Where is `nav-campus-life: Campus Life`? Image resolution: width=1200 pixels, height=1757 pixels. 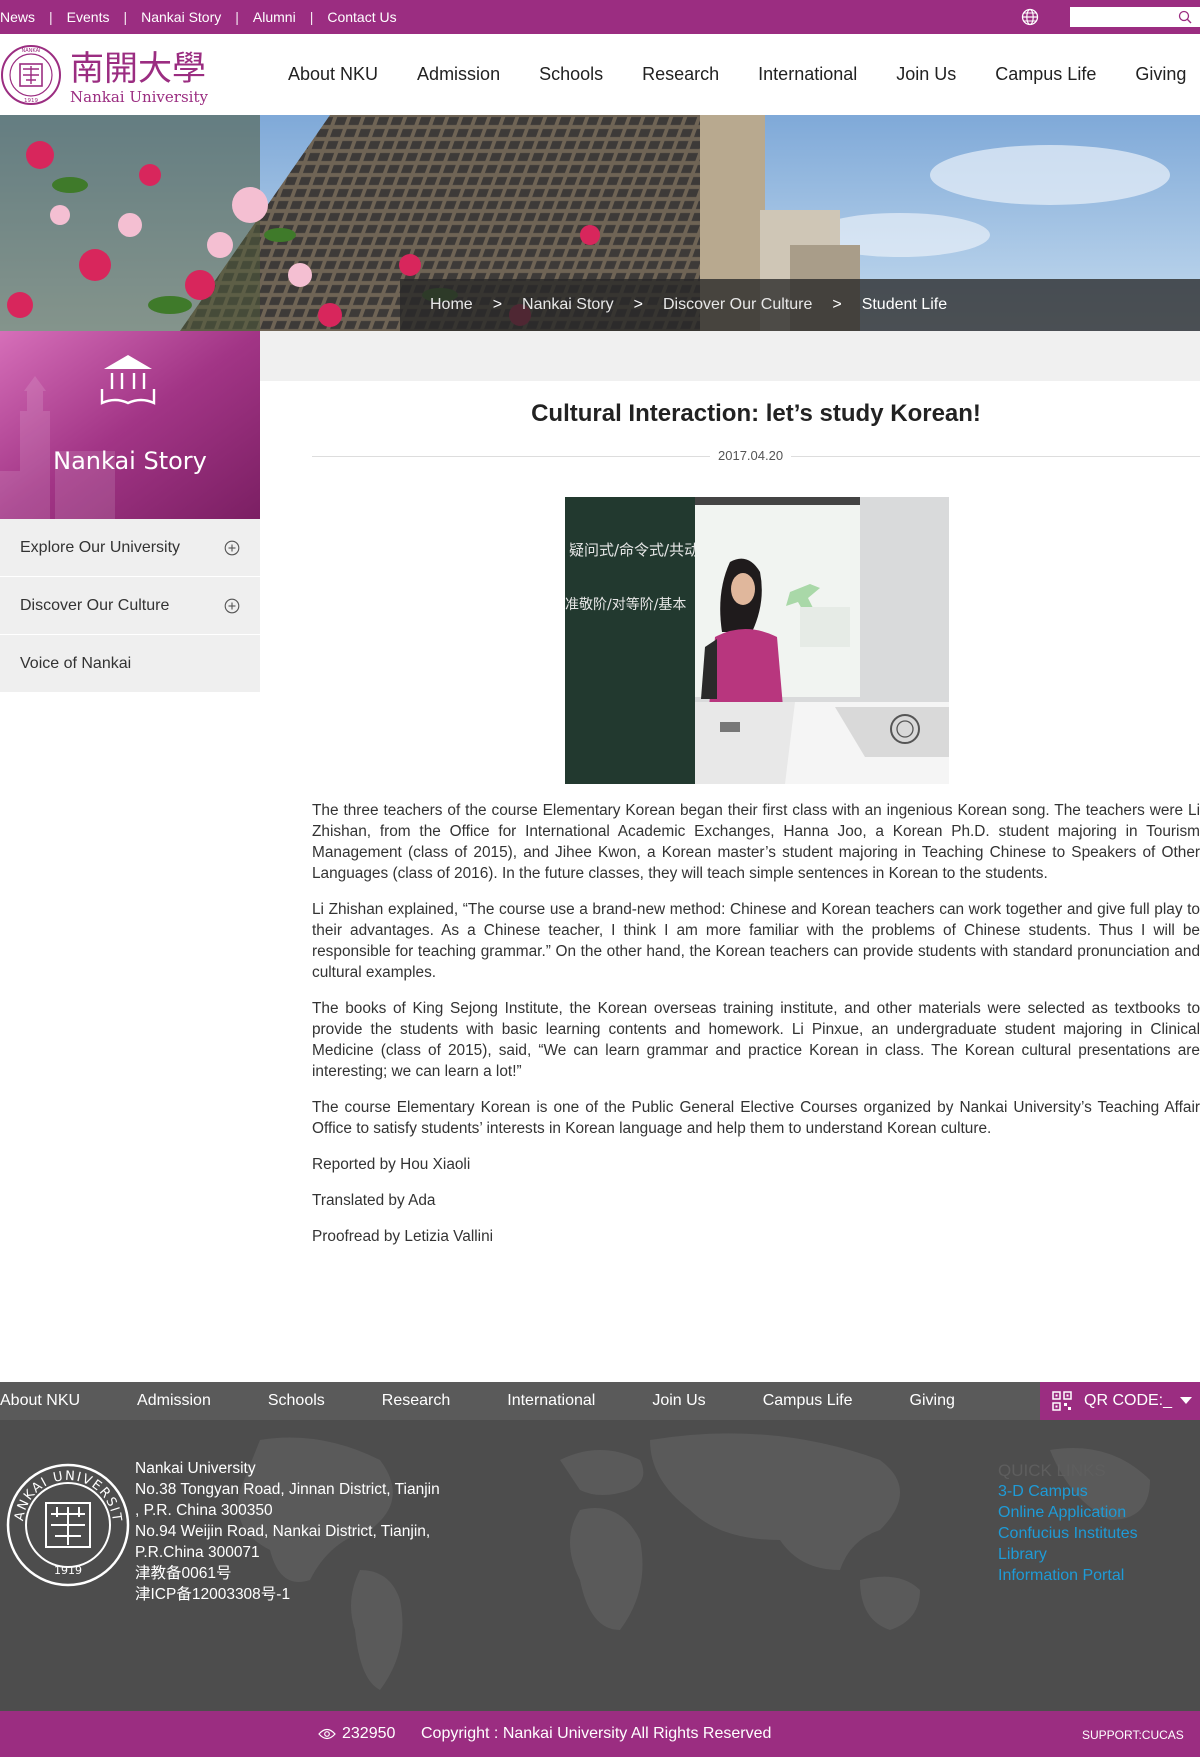
nav-campus-life: Campus Life is located at coordinates (1045, 74).